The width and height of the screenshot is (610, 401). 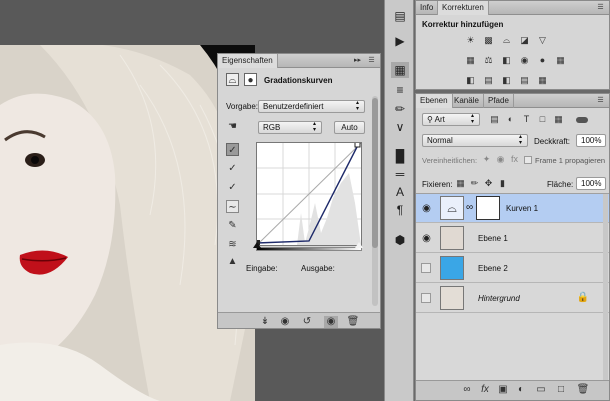 What do you see at coordinates (400, 156) in the screenshot?
I see `clone-source-icon: █` at bounding box center [400, 156].